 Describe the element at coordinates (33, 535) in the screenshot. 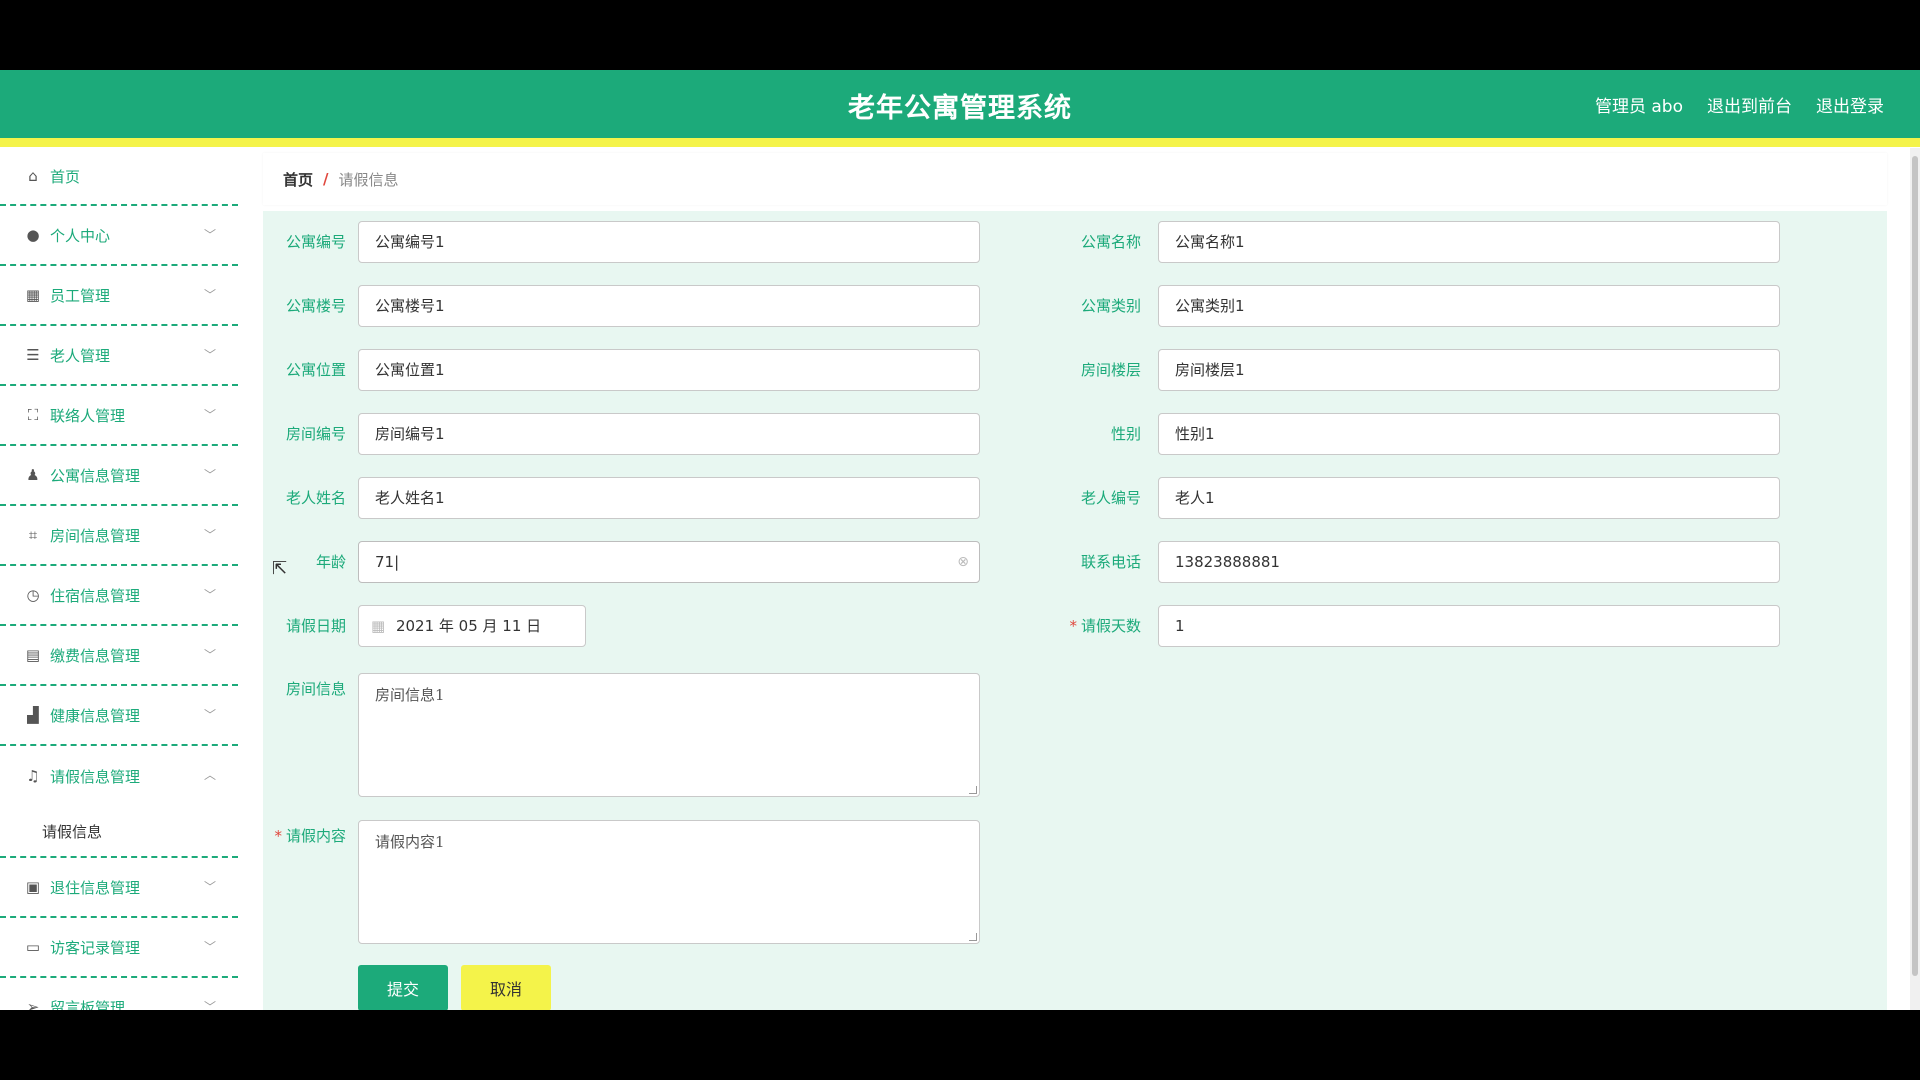

I see `crop-icon: ⌗` at that location.